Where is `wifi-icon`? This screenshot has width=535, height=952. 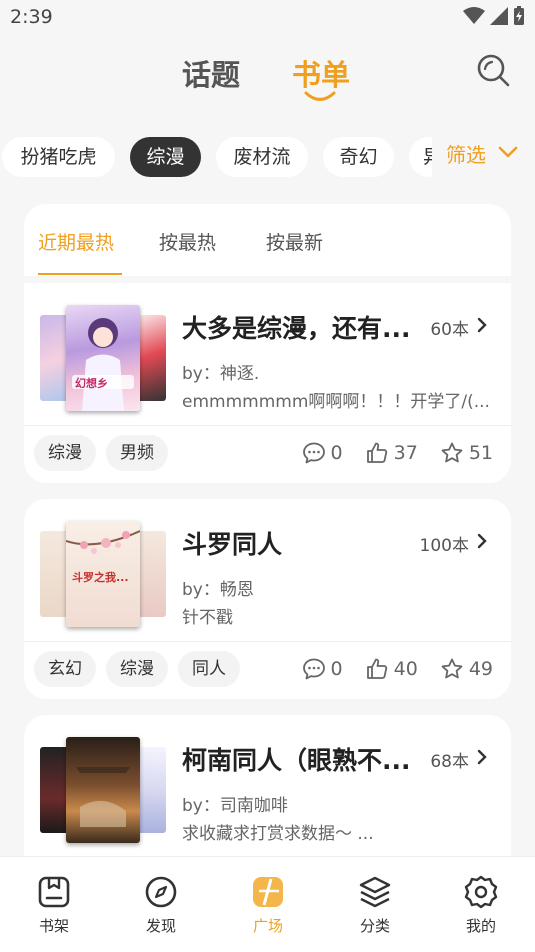
wifi-icon is located at coordinates (474, 15).